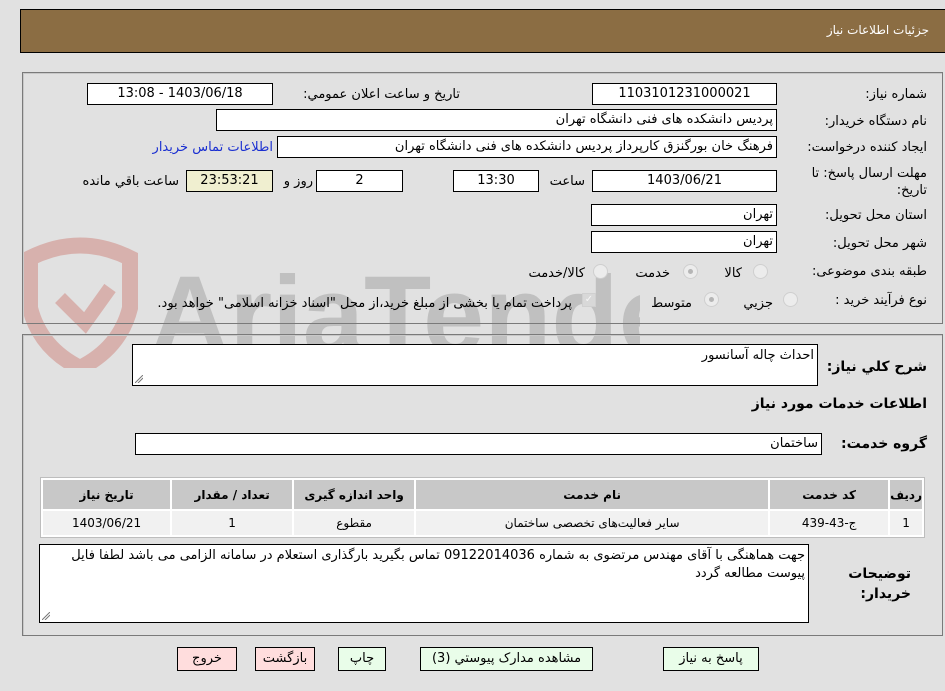  Describe the element at coordinates (876, 215) in the screenshot. I see `province-label: استان محل تحویل:` at that location.